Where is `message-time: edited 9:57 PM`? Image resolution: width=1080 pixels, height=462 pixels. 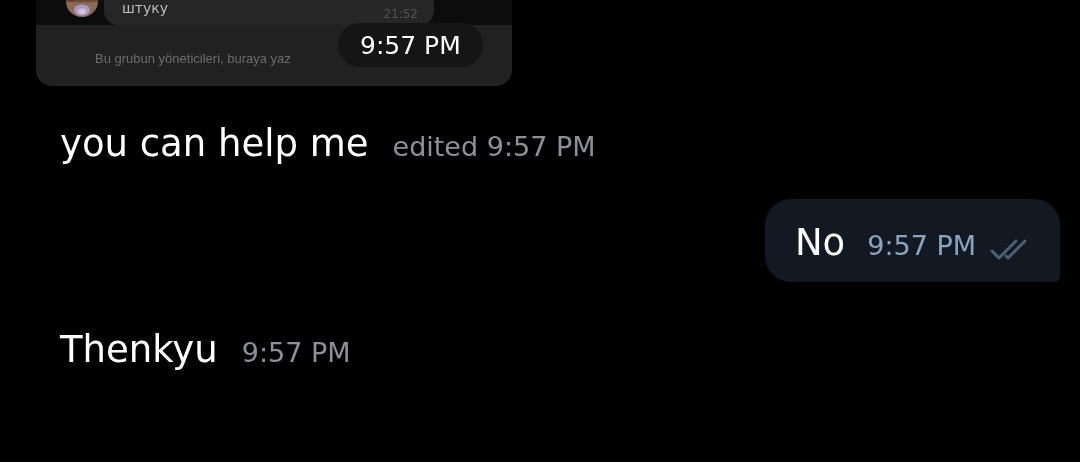 message-time: edited 9:57 PM is located at coordinates (494, 146).